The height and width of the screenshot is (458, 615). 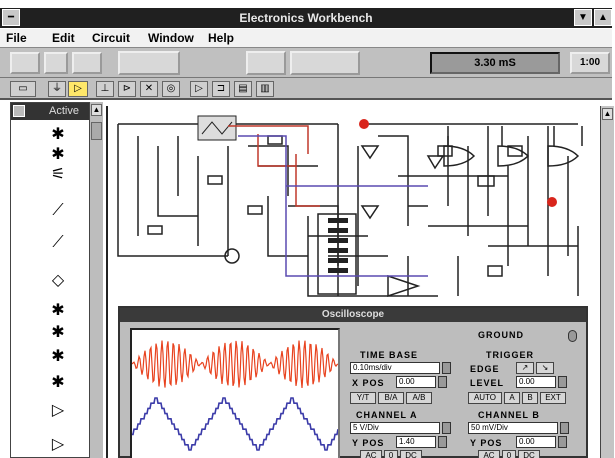 What do you see at coordinates (536, 382) in the screenshot?
I see `level-field: 0.00` at bounding box center [536, 382].